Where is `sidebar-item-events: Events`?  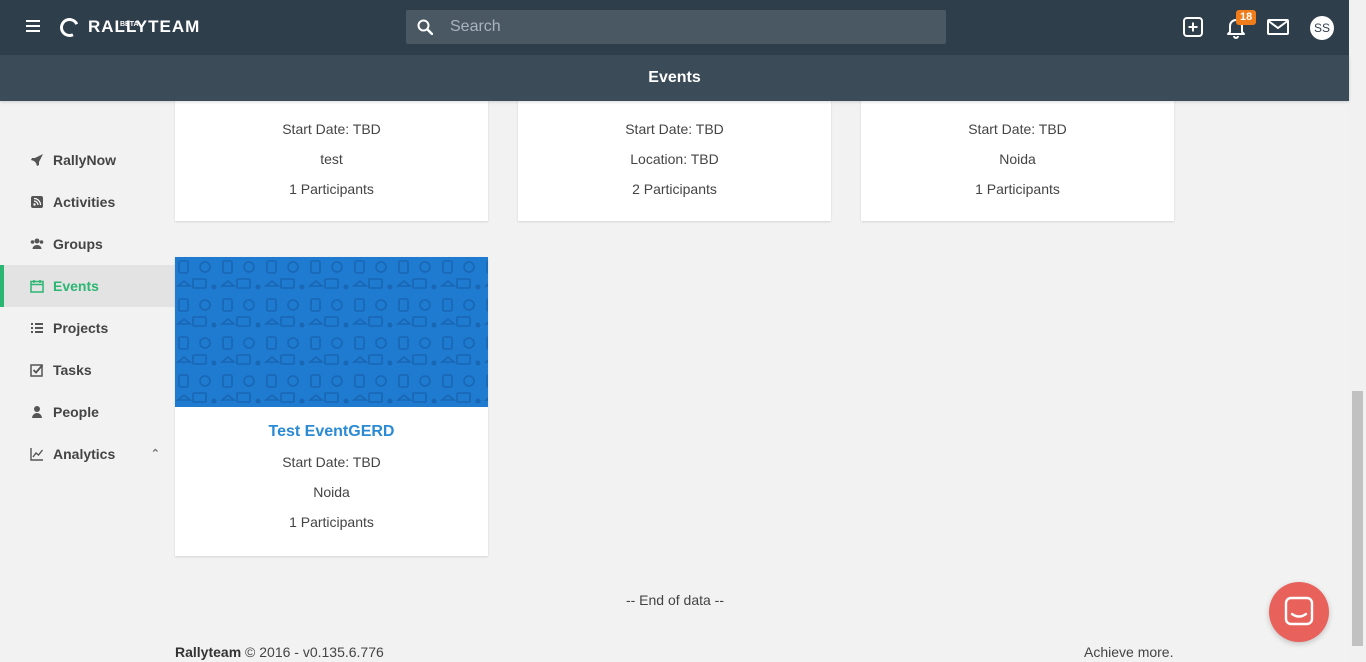 sidebar-item-events: Events is located at coordinates (87, 286).